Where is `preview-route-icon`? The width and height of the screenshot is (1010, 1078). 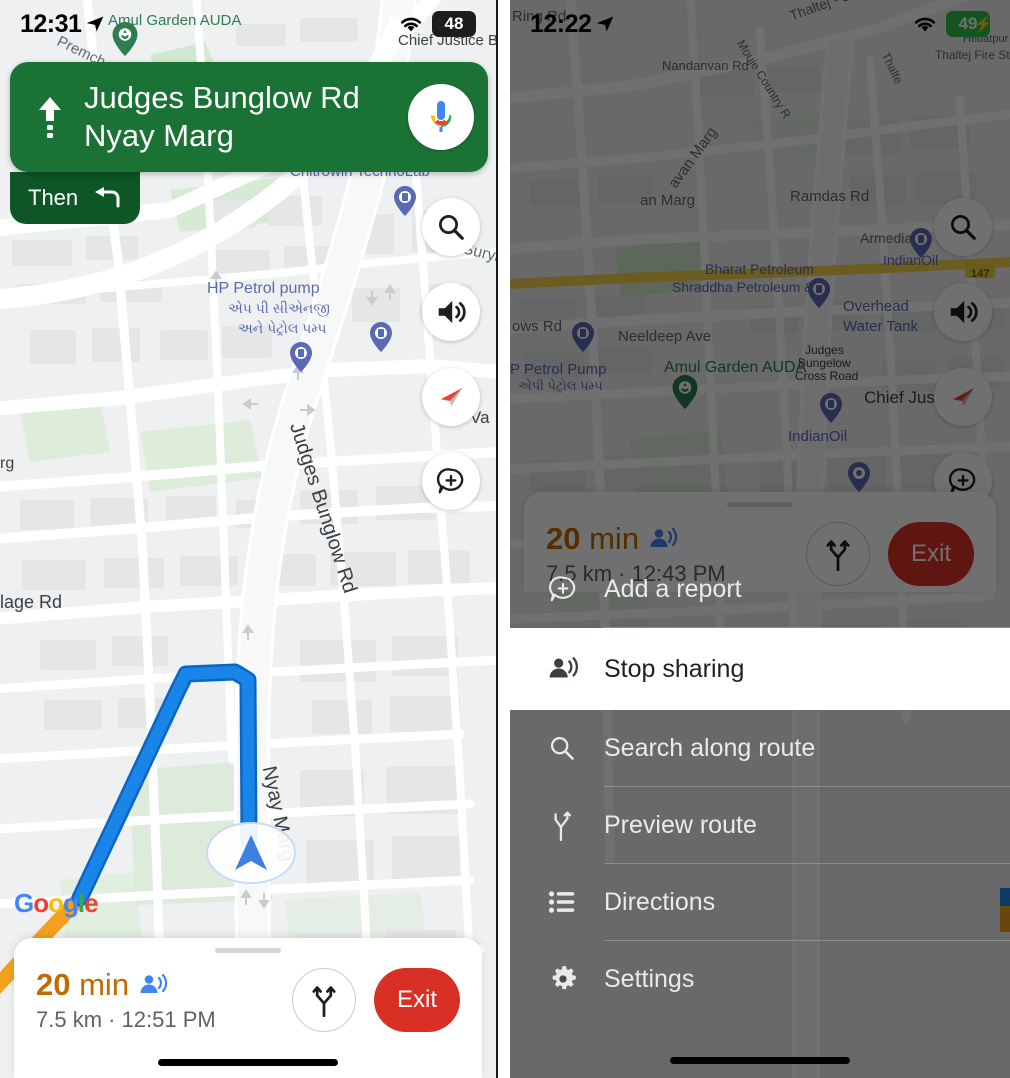
preview-route-icon is located at coordinates (571, 825).